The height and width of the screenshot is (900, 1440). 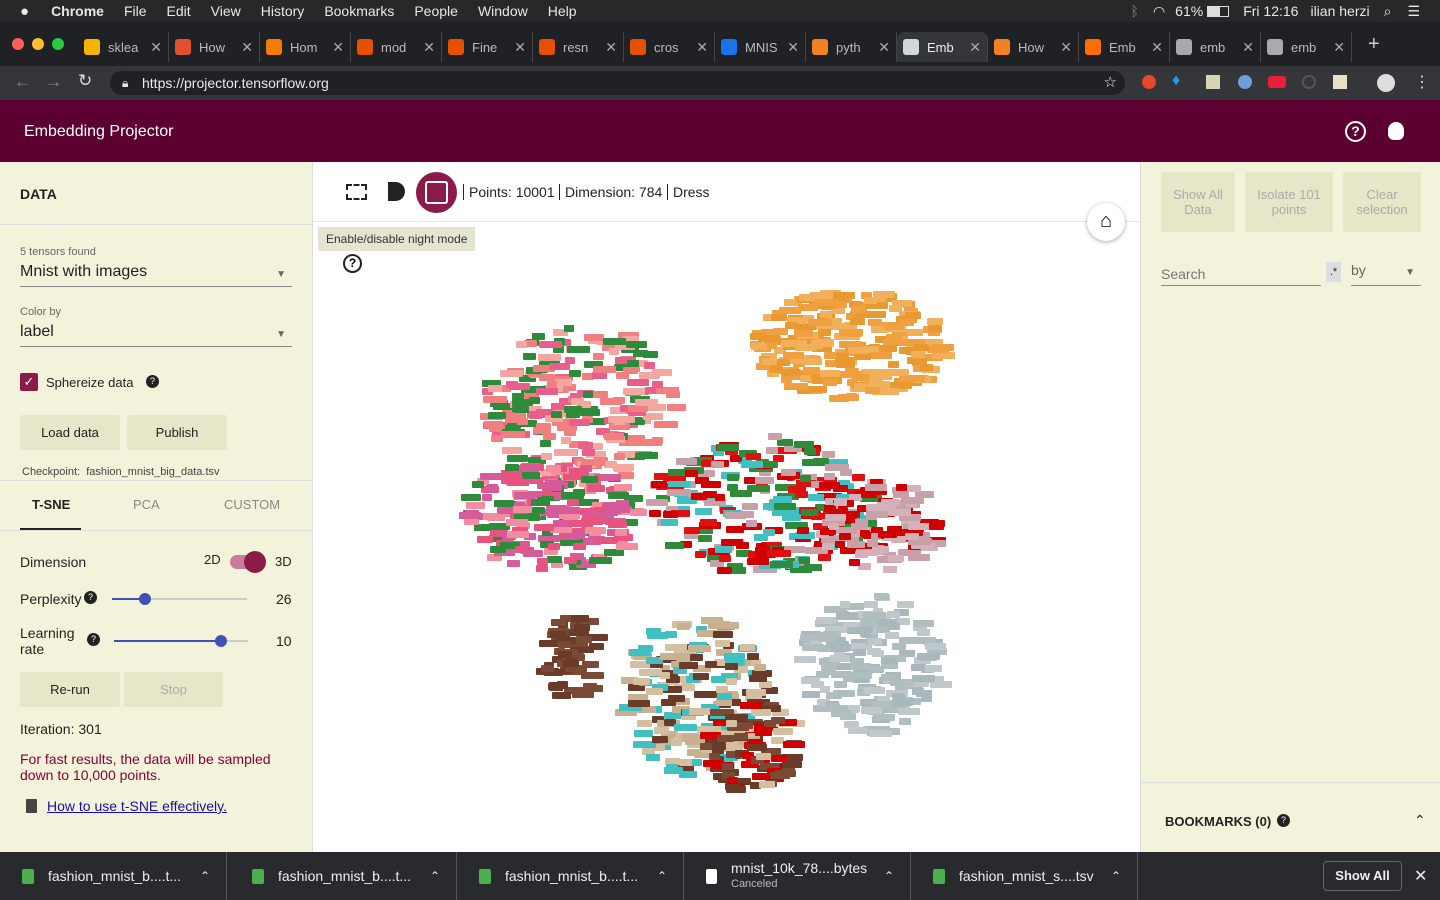 What do you see at coordinates (1413, 11) in the screenshot?
I see `notification-center-icon: ☰` at bounding box center [1413, 11].